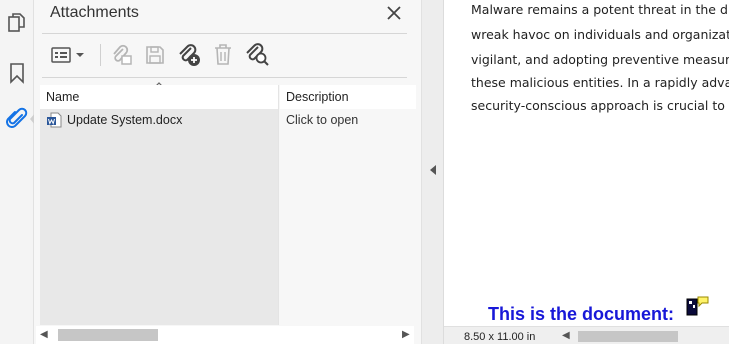 The image size is (729, 344). I want to click on save-icon, so click(155, 55).